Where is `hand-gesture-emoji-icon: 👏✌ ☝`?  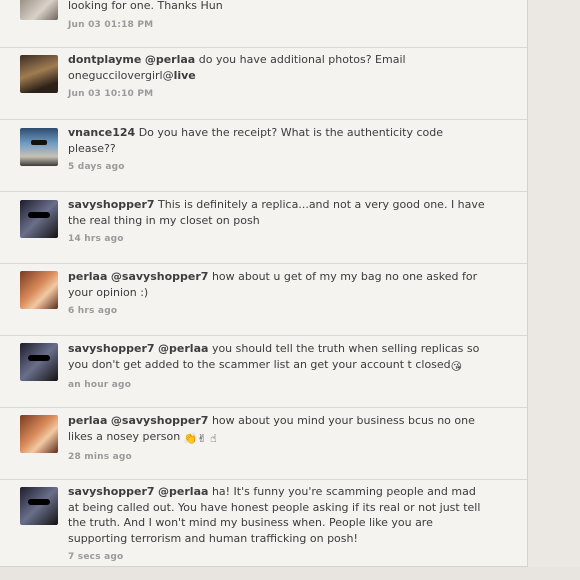 hand-gesture-emoji-icon: 👏✌ ☝ is located at coordinates (200, 438).